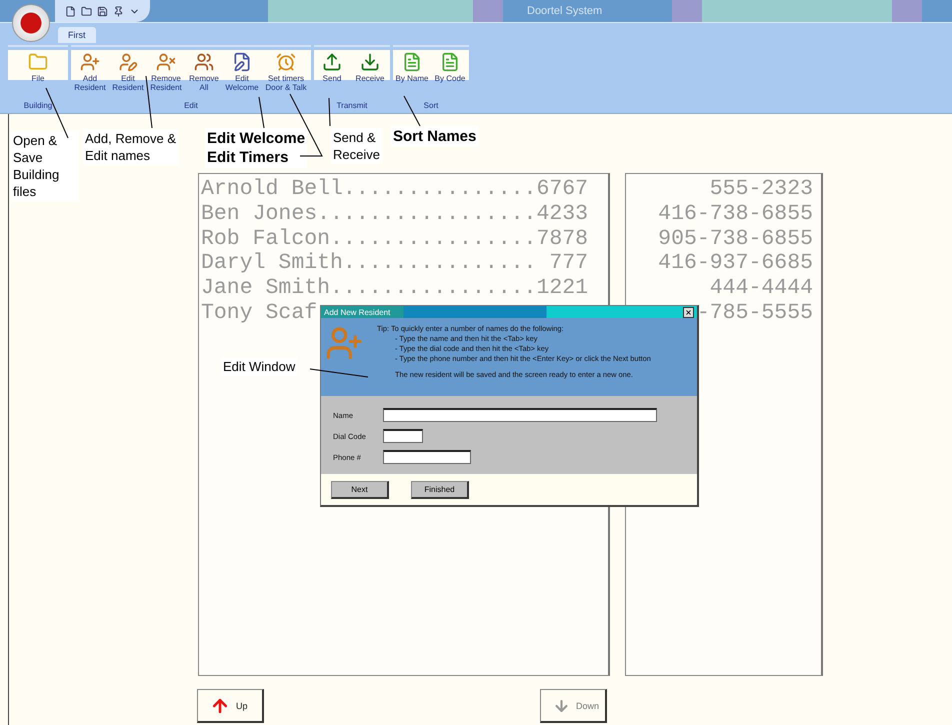 This screenshot has height=725, width=952. I want to click on ribbon-button: By Code, so click(450, 75).